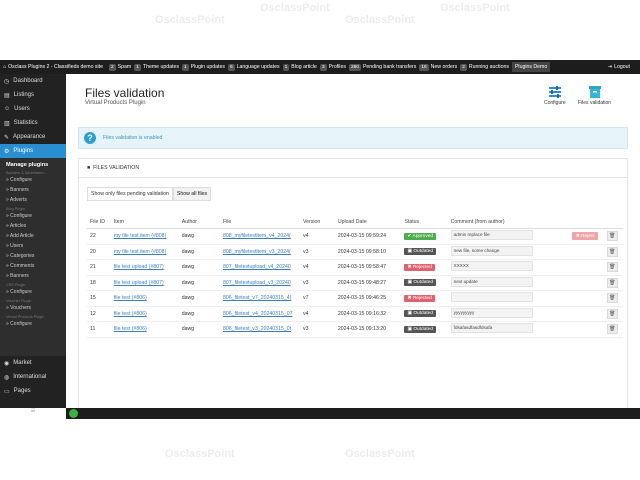  What do you see at coordinates (594, 96) in the screenshot?
I see `files-validation-header-button: Files validation` at bounding box center [594, 96].